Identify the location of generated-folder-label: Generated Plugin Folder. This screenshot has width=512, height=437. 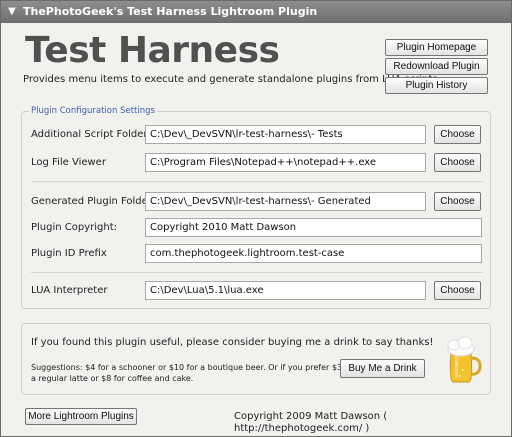
(91, 201).